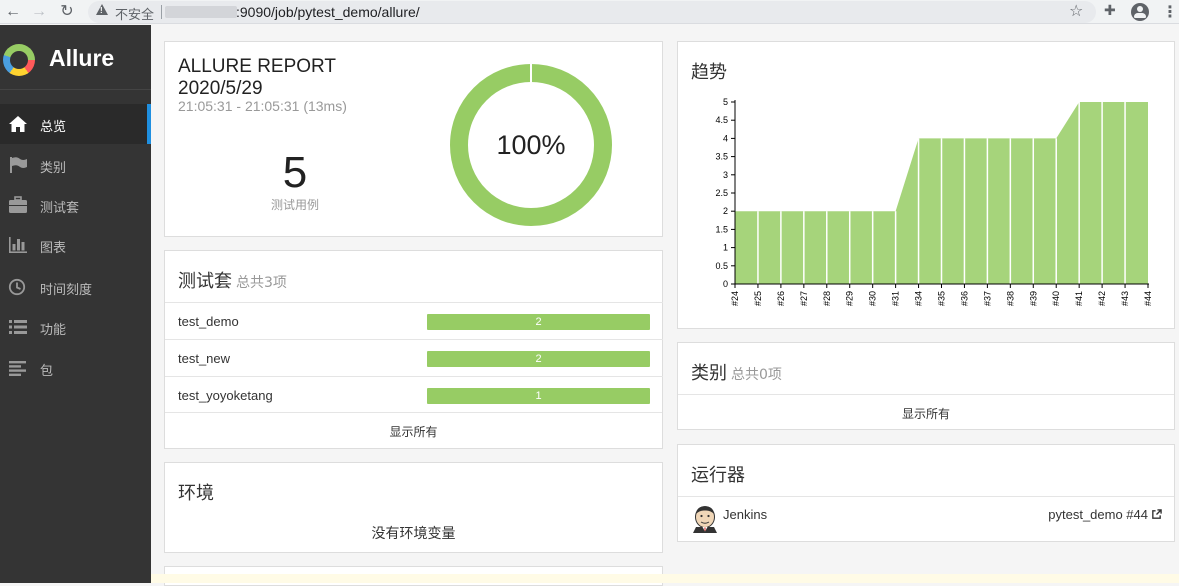 The image size is (1179, 586). I want to click on x-tick-label: #26, so click(781, 298).